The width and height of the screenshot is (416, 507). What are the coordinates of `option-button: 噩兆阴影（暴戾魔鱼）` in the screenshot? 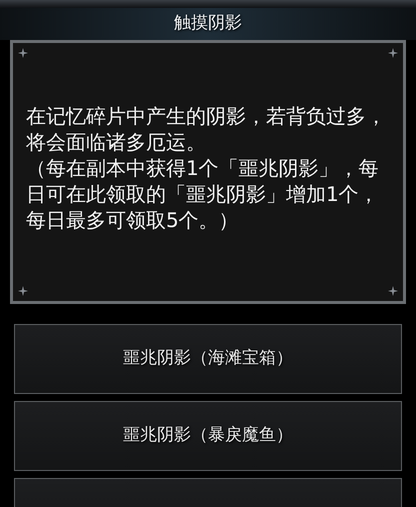 It's located at (208, 436).